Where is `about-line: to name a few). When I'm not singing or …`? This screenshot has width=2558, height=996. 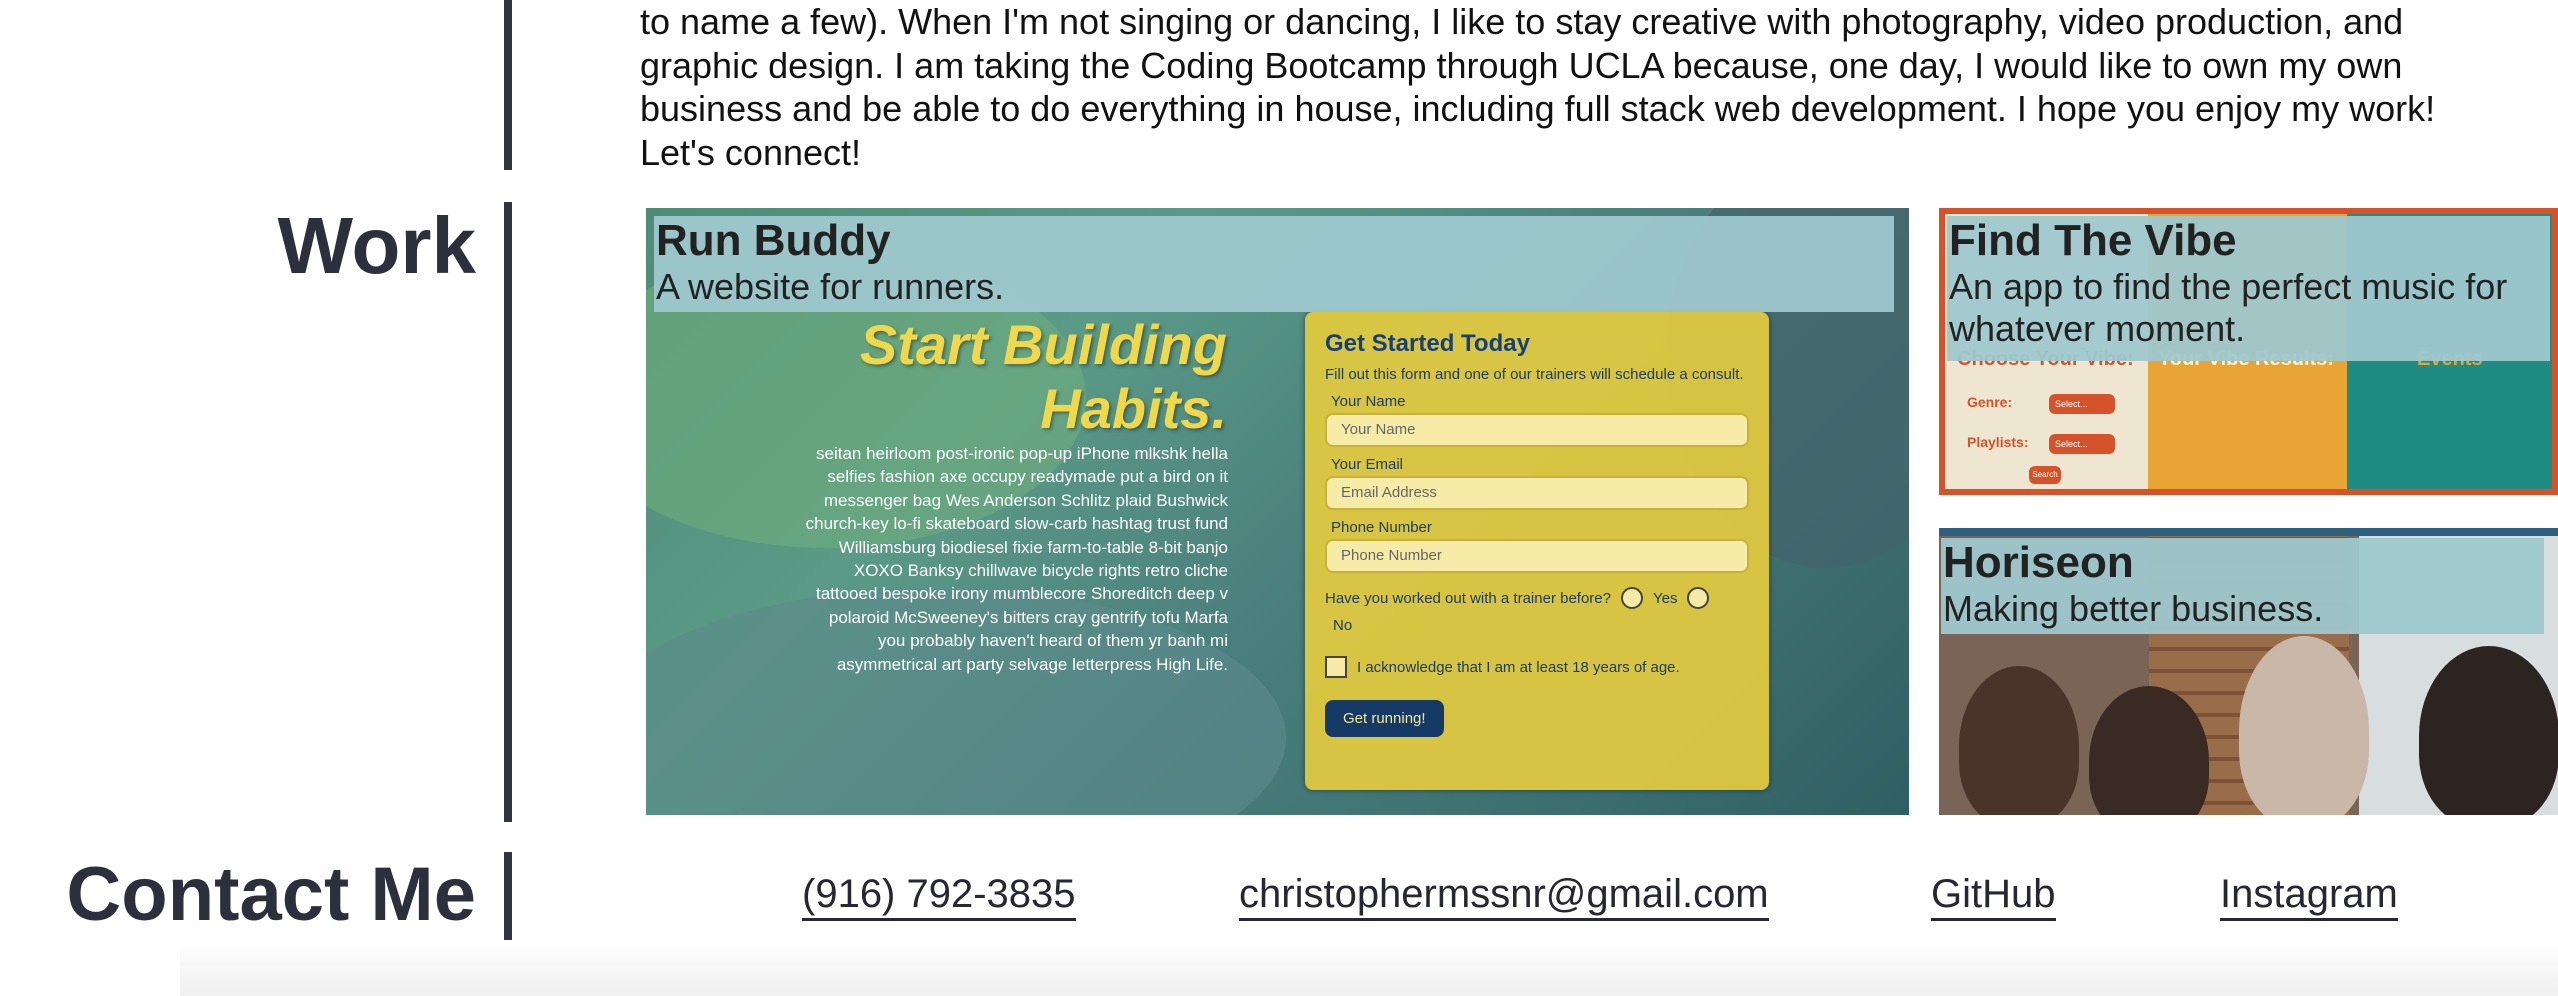 about-line: to name a few). When I'm not singing or … is located at coordinates (1522, 21).